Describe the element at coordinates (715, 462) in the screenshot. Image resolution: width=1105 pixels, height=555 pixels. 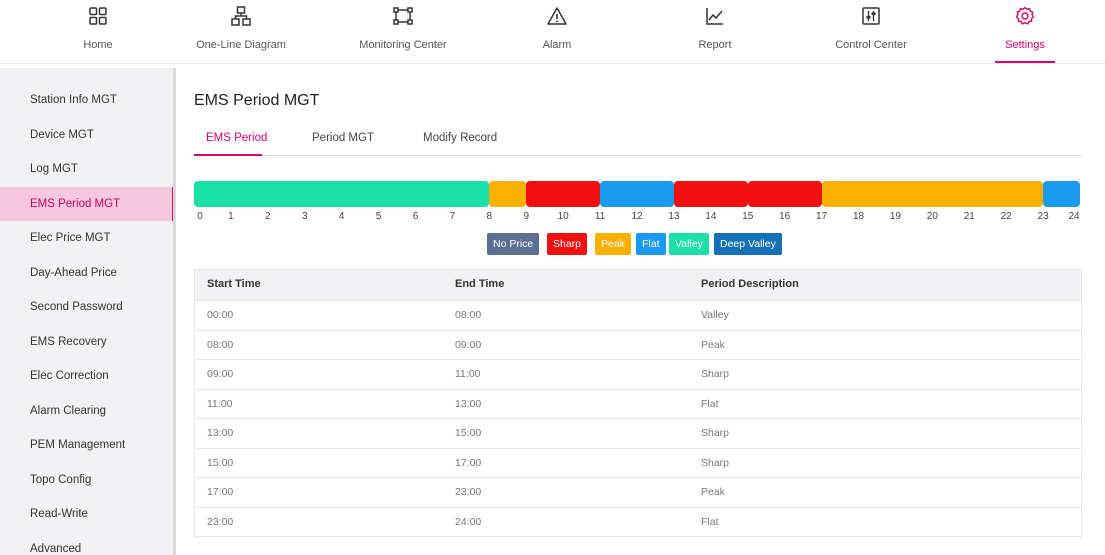
I see `cell-period-description: Sharp` at that location.